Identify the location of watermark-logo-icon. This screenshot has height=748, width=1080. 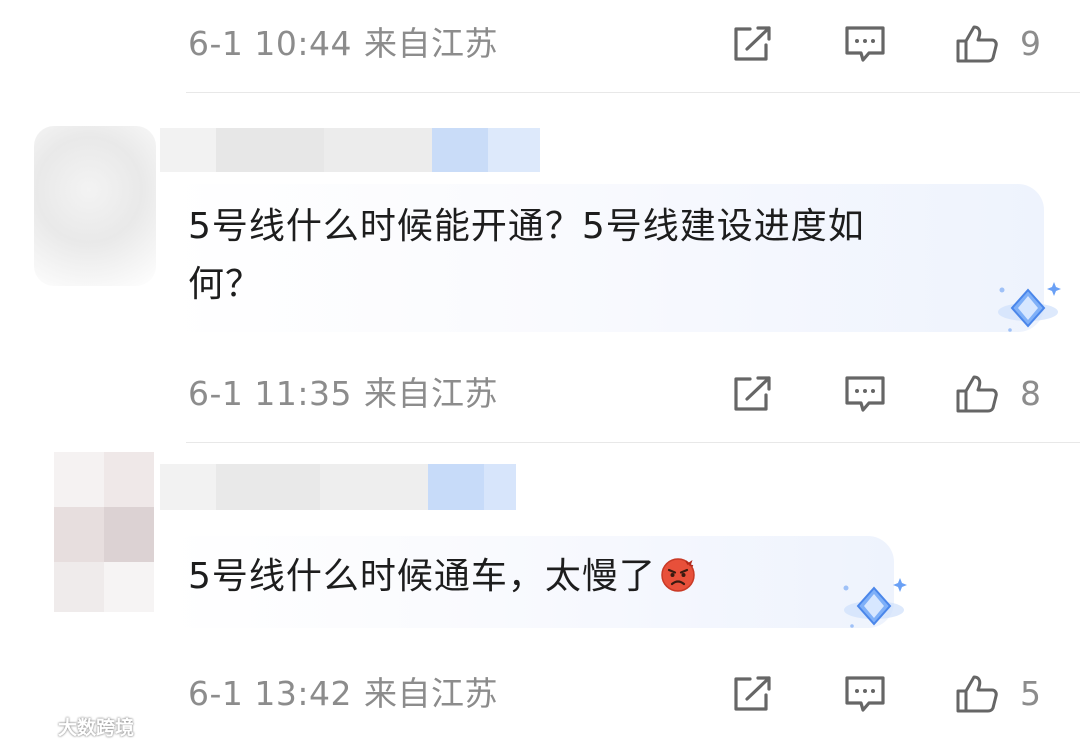
(31, 726).